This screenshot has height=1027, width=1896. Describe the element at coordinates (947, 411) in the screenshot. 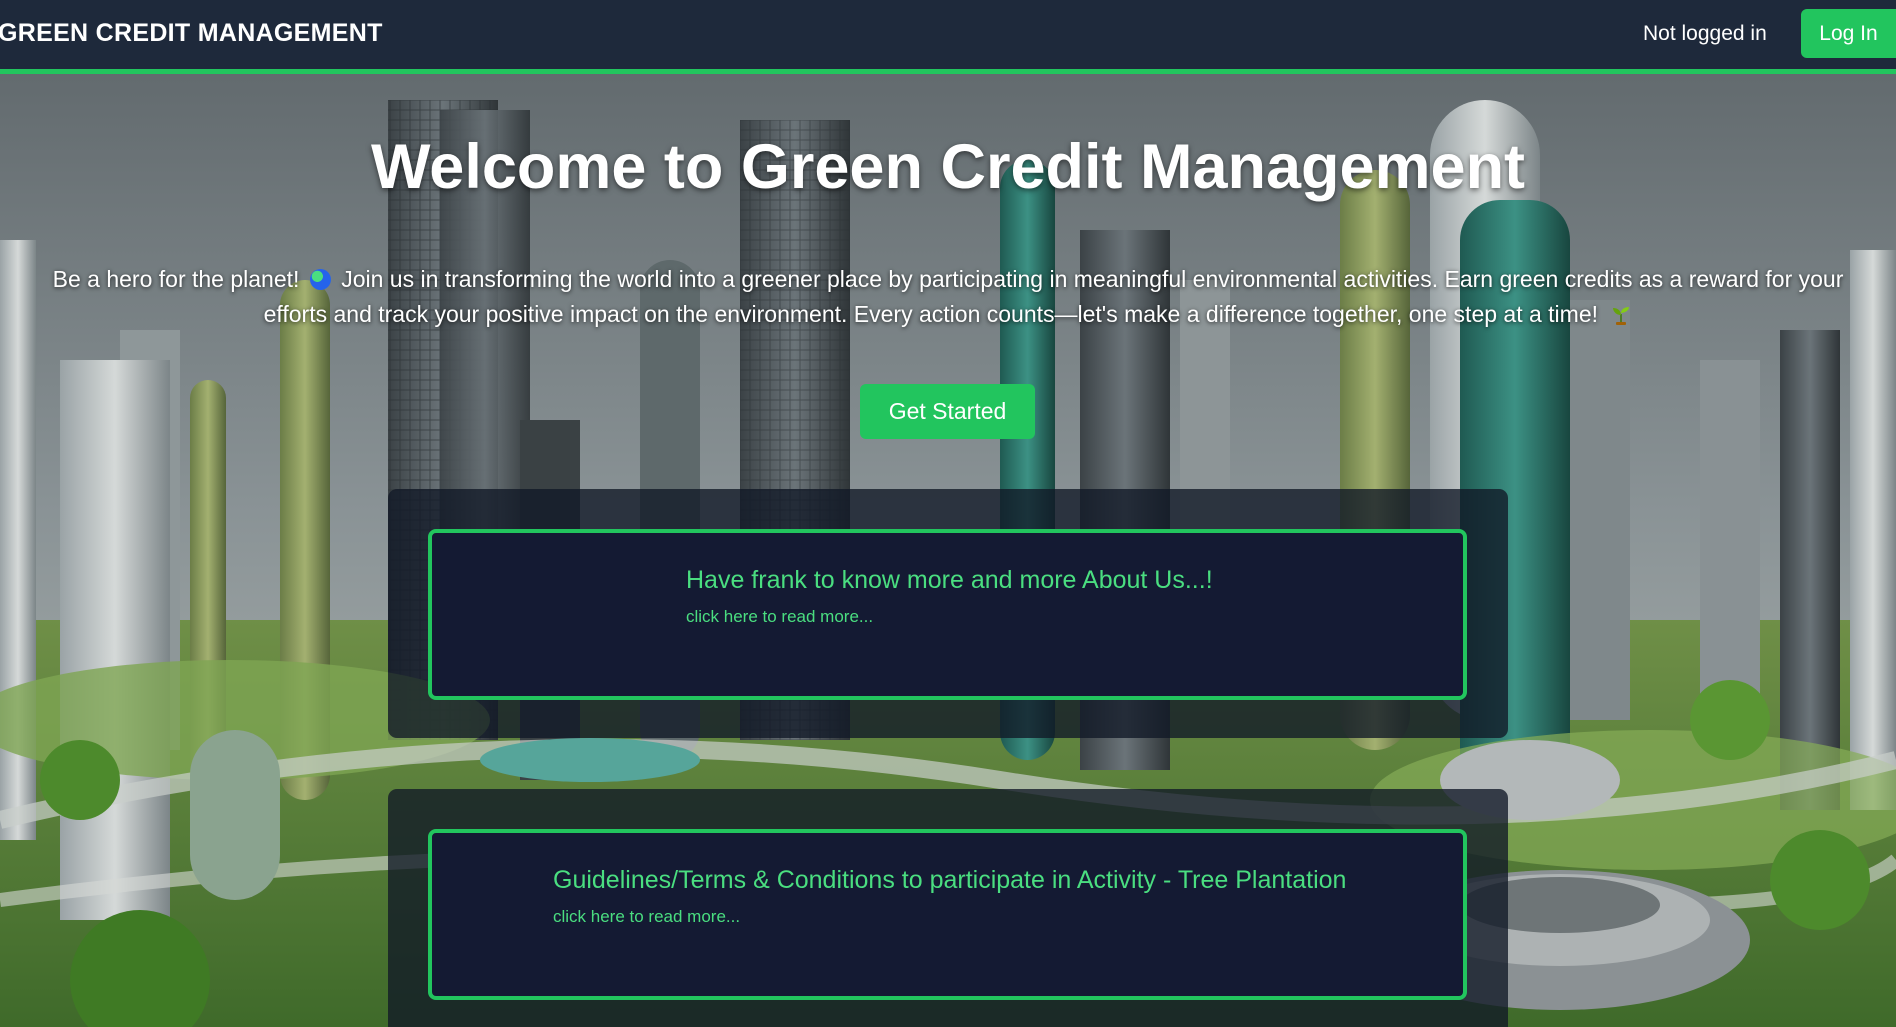

I see `get-started-button: Get Started` at that location.